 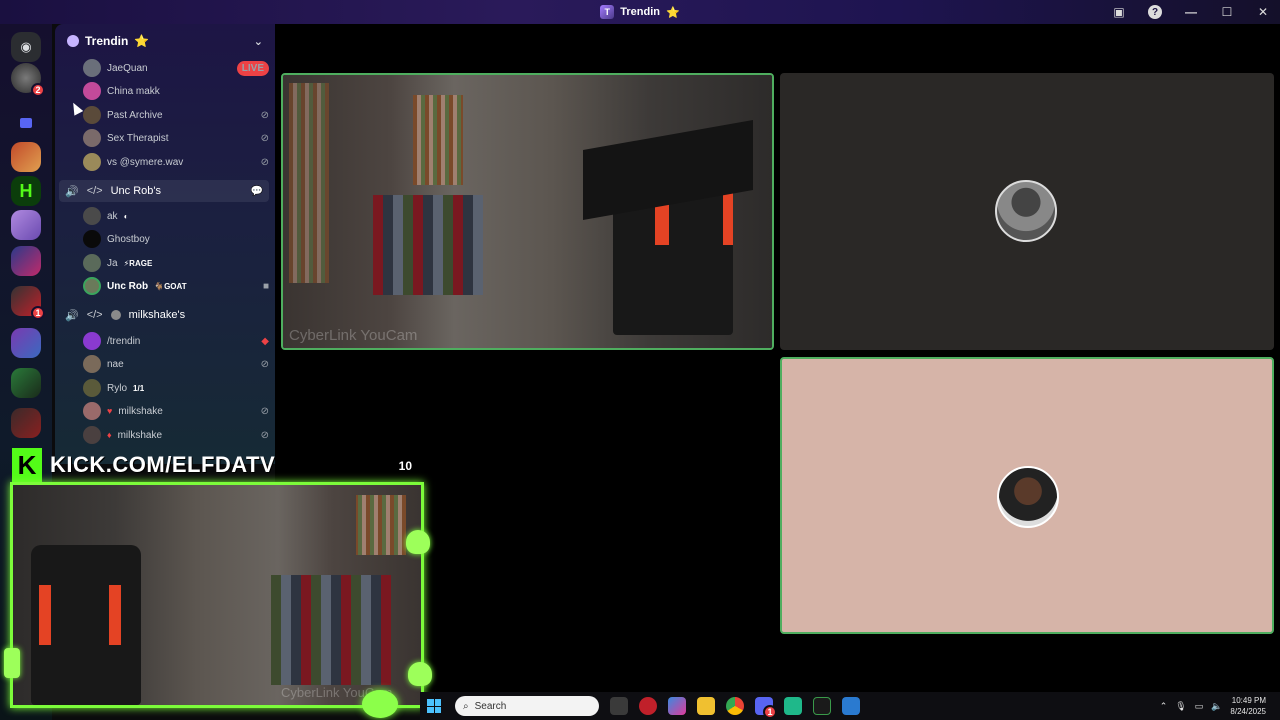 I want to click on chevron-down-icon: ⌄, so click(x=258, y=41).